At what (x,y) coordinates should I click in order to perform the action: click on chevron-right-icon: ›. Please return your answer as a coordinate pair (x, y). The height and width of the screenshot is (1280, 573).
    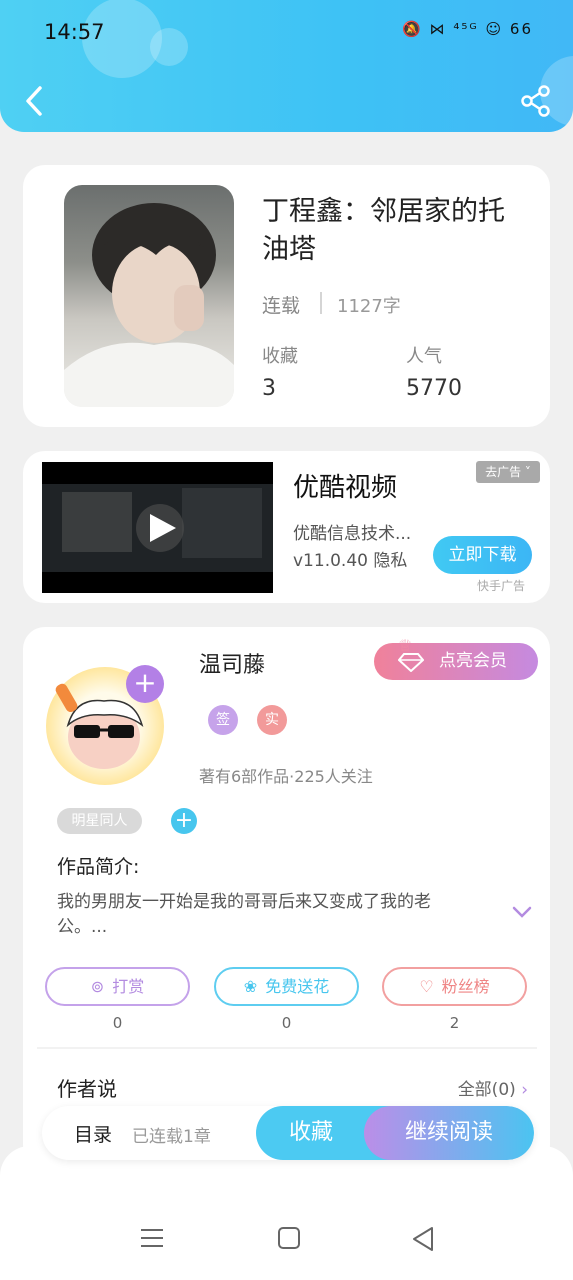
    Looking at the image, I should click on (524, 1090).